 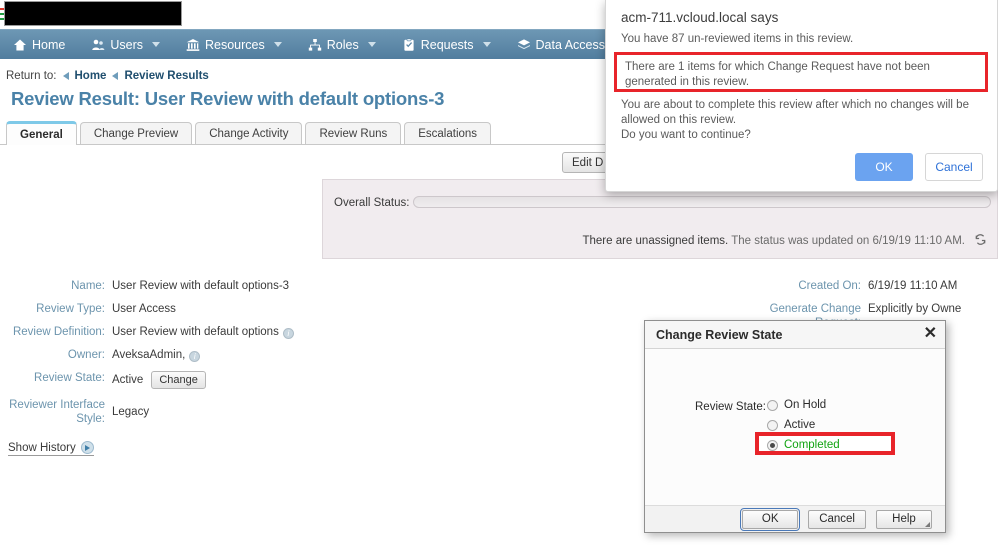 What do you see at coordinates (31, 76) in the screenshot?
I see `breadcrumb-prefix: Return to:` at bounding box center [31, 76].